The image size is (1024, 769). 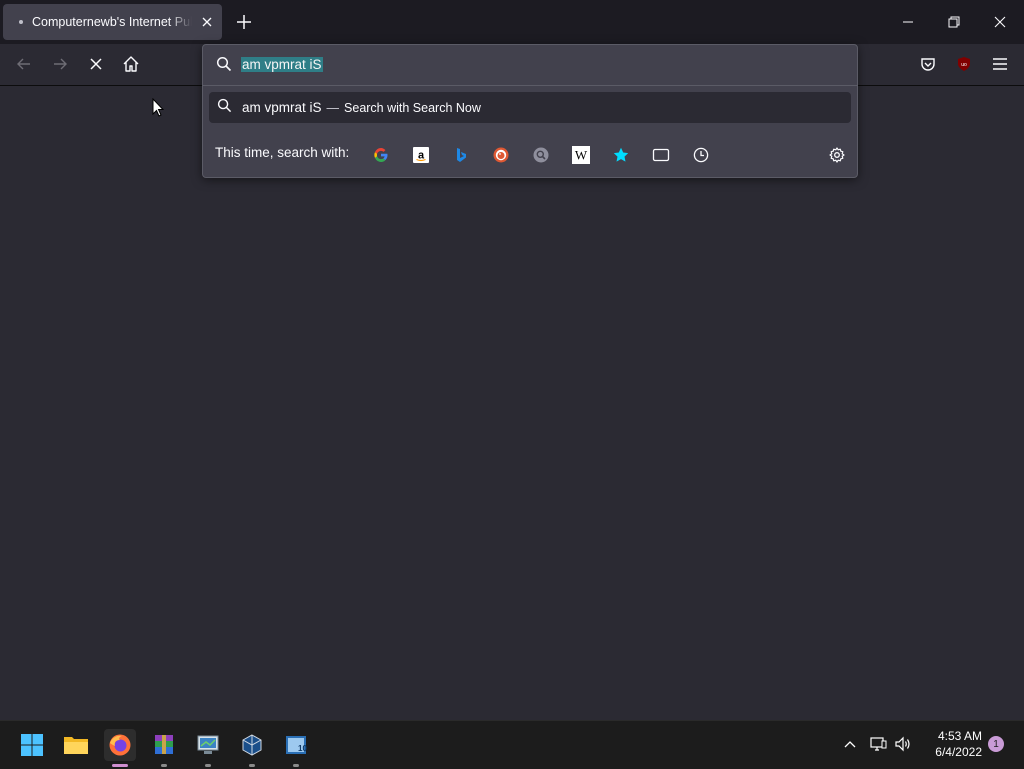 What do you see at coordinates (76, 745) in the screenshot?
I see `file-explorer-icon` at bounding box center [76, 745].